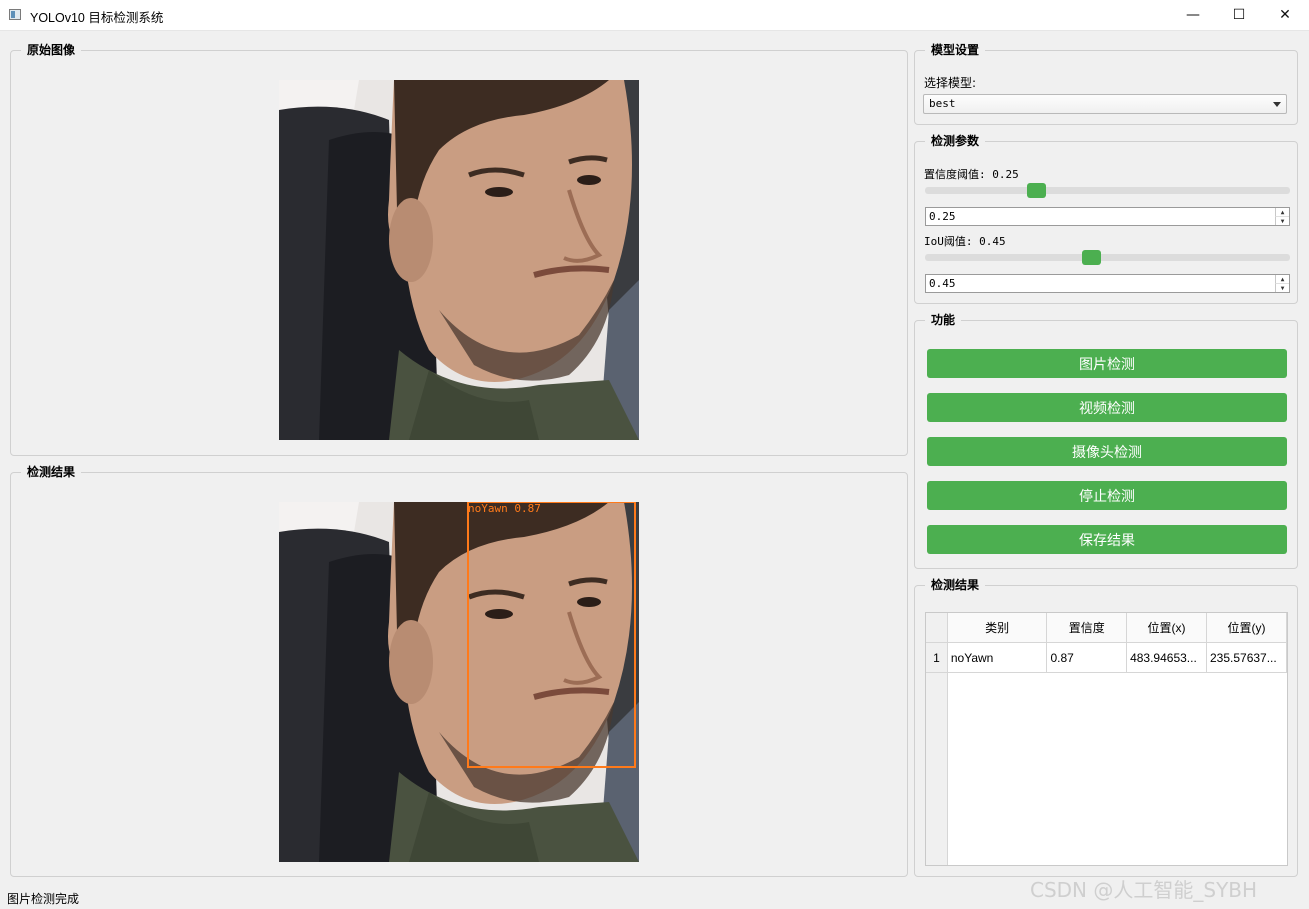  Describe the element at coordinates (1246, 628) in the screenshot. I see `column-header-y: 位置(y)` at that location.